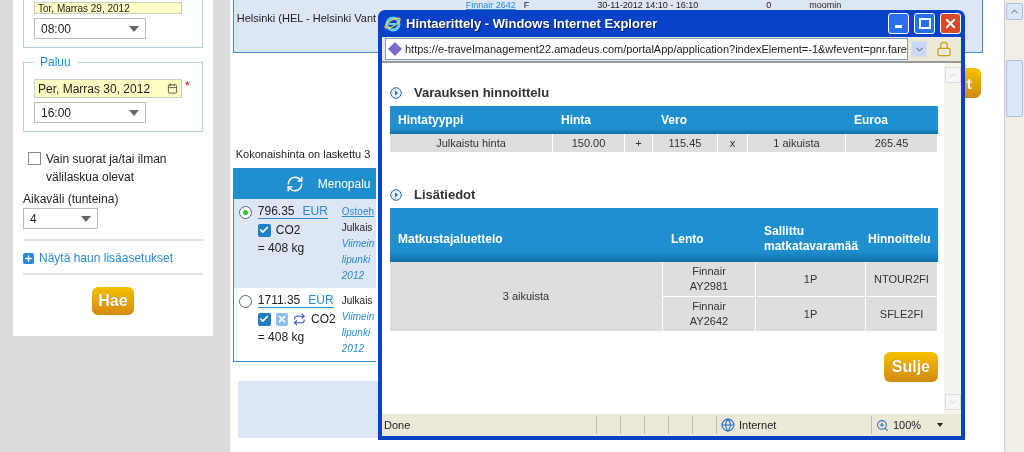 This screenshot has height=452, width=1024. Describe the element at coordinates (685, 143) in the screenshot. I see `table-cell: 115.45` at that location.